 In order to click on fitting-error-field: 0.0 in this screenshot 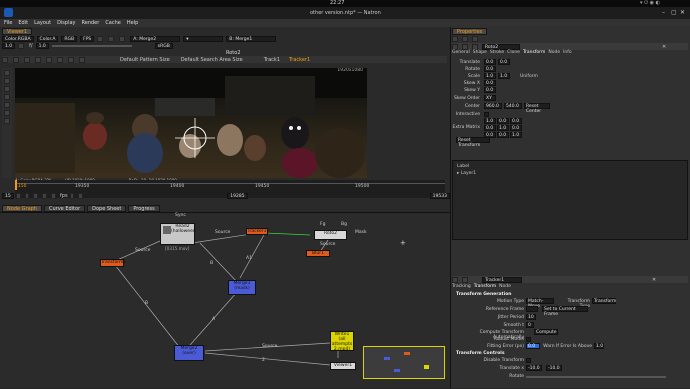, I will do `click(533, 346)`.